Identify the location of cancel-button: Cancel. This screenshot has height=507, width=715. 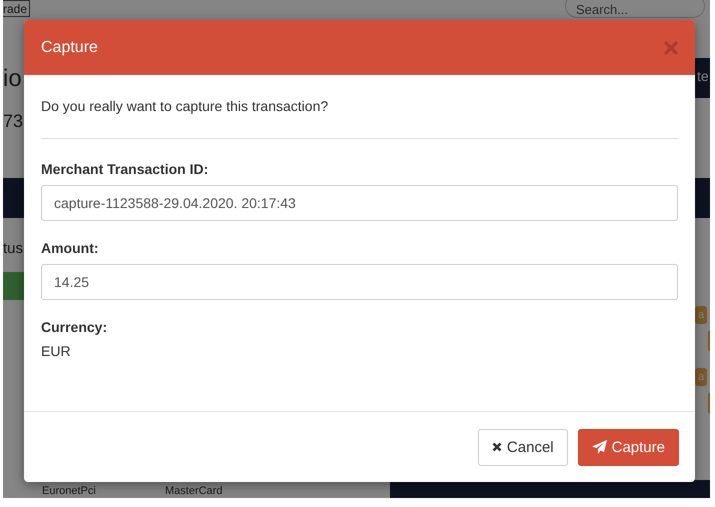
(523, 447).